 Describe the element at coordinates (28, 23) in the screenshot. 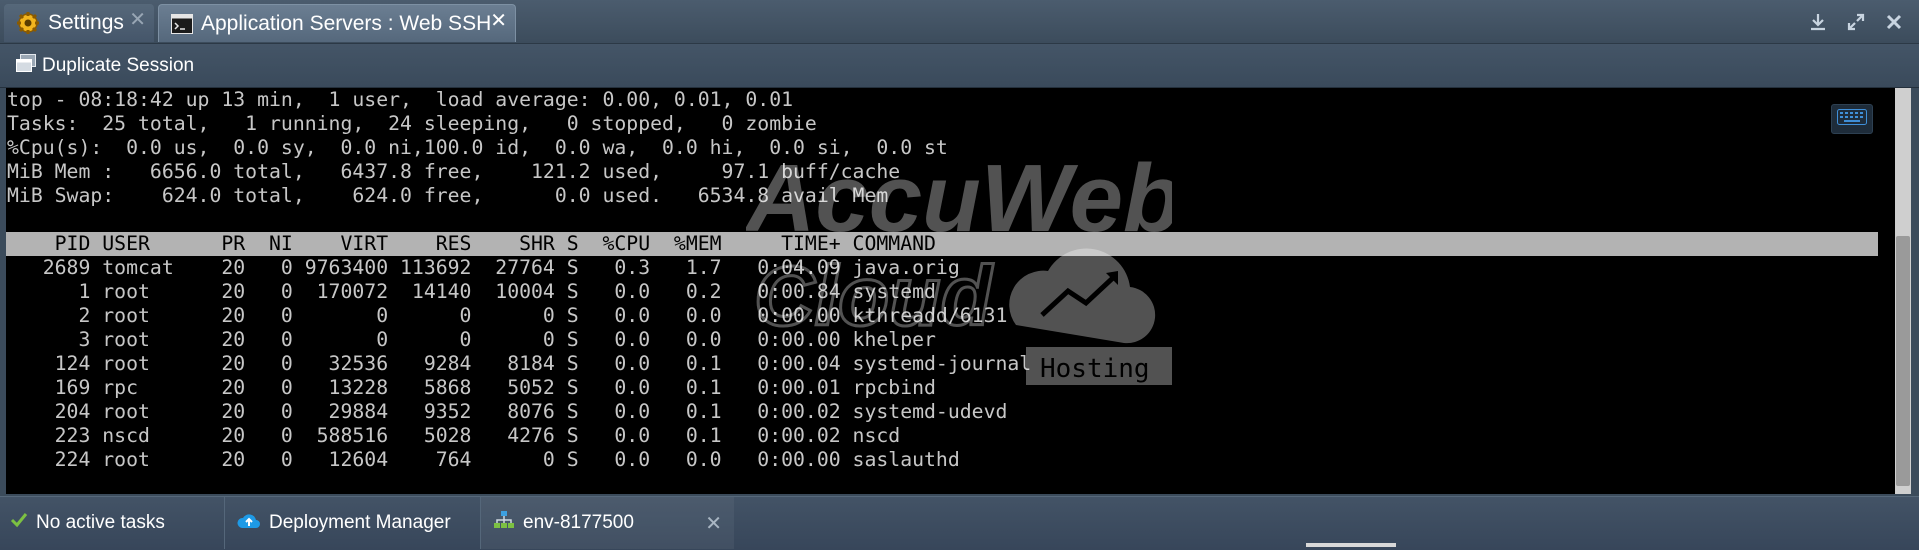

I see `gear-icon` at that location.